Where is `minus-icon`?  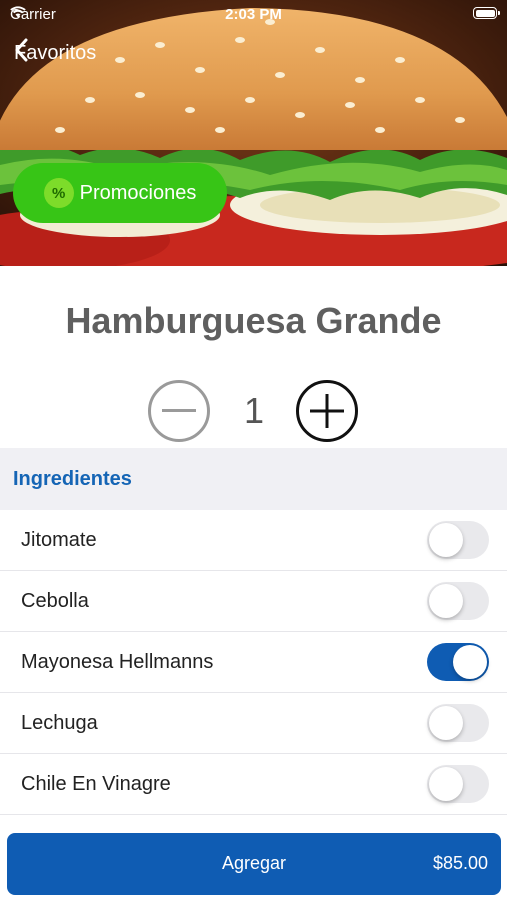 minus-icon is located at coordinates (179, 410).